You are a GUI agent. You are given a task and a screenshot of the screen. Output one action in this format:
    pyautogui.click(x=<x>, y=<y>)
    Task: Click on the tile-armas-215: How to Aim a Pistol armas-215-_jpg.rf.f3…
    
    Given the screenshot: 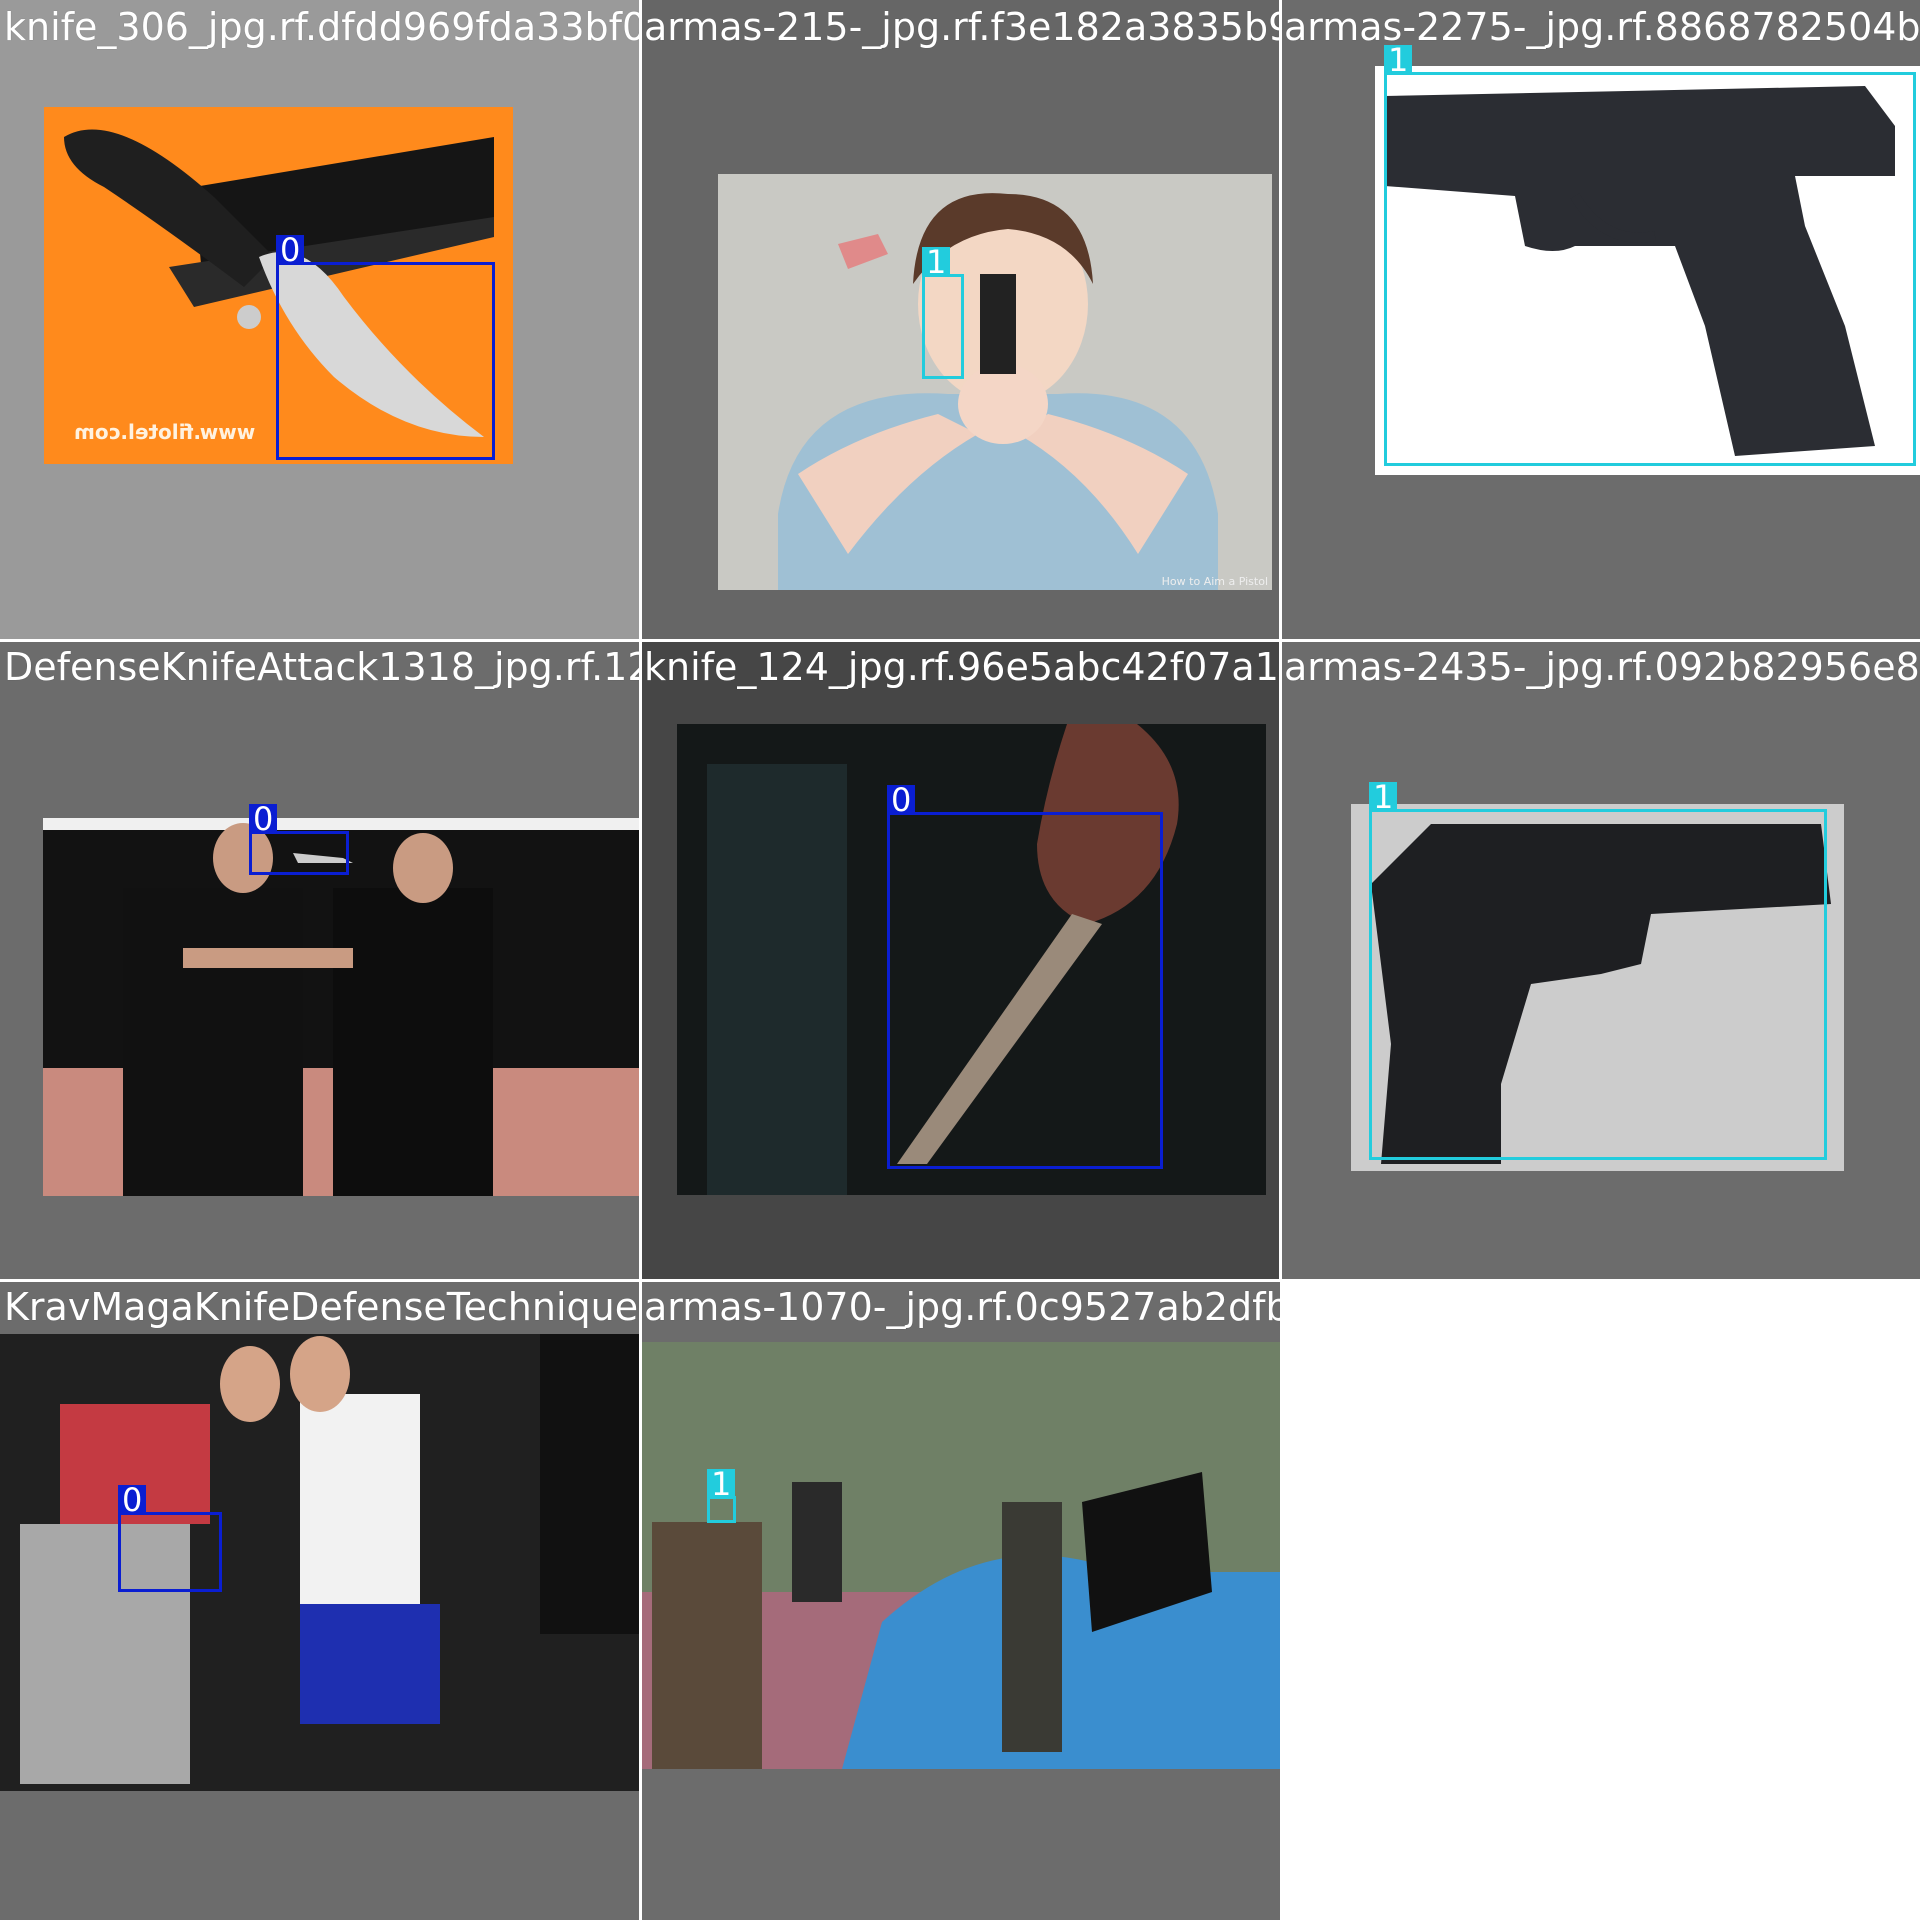 What is the action you would take?
    pyautogui.click(x=960, y=320)
    